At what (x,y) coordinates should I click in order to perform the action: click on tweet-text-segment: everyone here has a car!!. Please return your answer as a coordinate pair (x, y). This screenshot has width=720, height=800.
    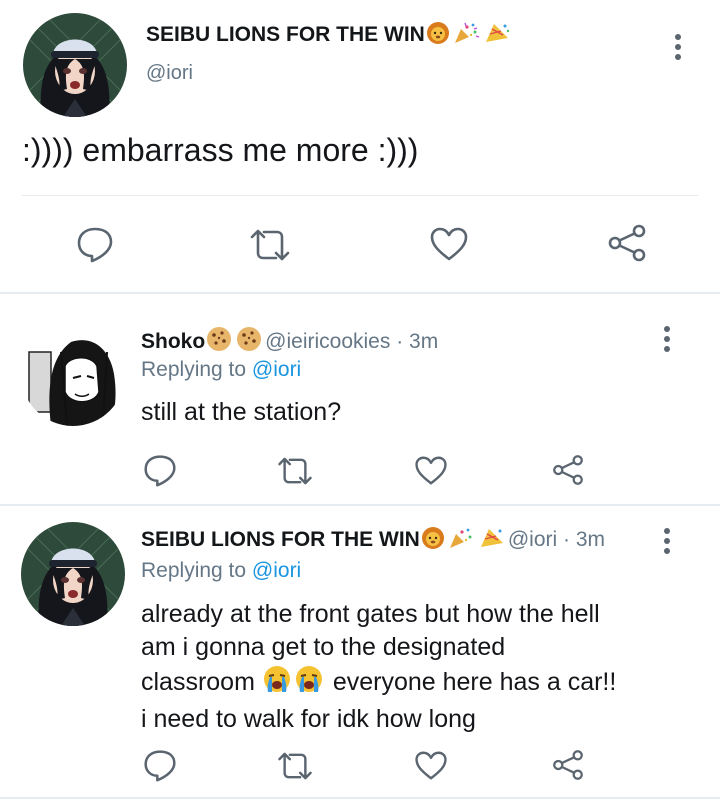
    Looking at the image, I should click on (474, 682).